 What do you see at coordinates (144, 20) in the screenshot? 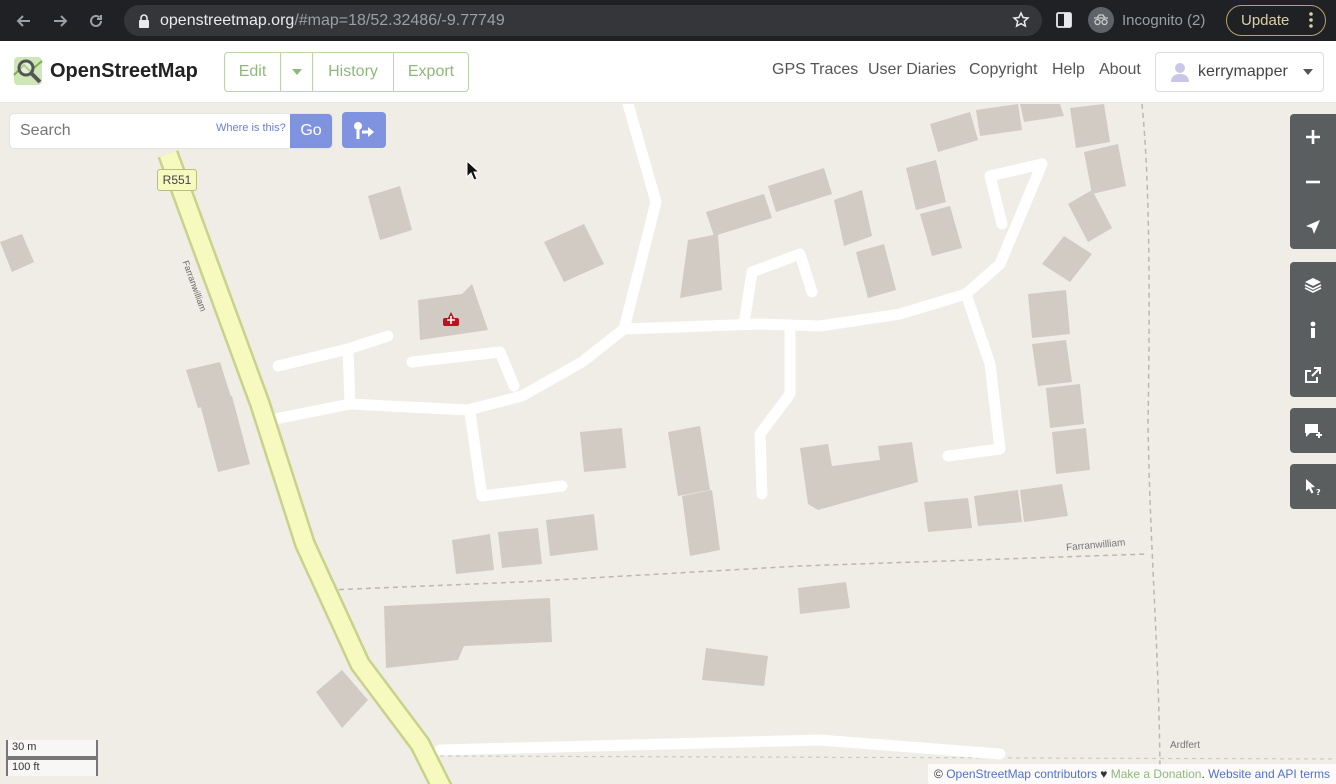
I see `lock-icon` at bounding box center [144, 20].